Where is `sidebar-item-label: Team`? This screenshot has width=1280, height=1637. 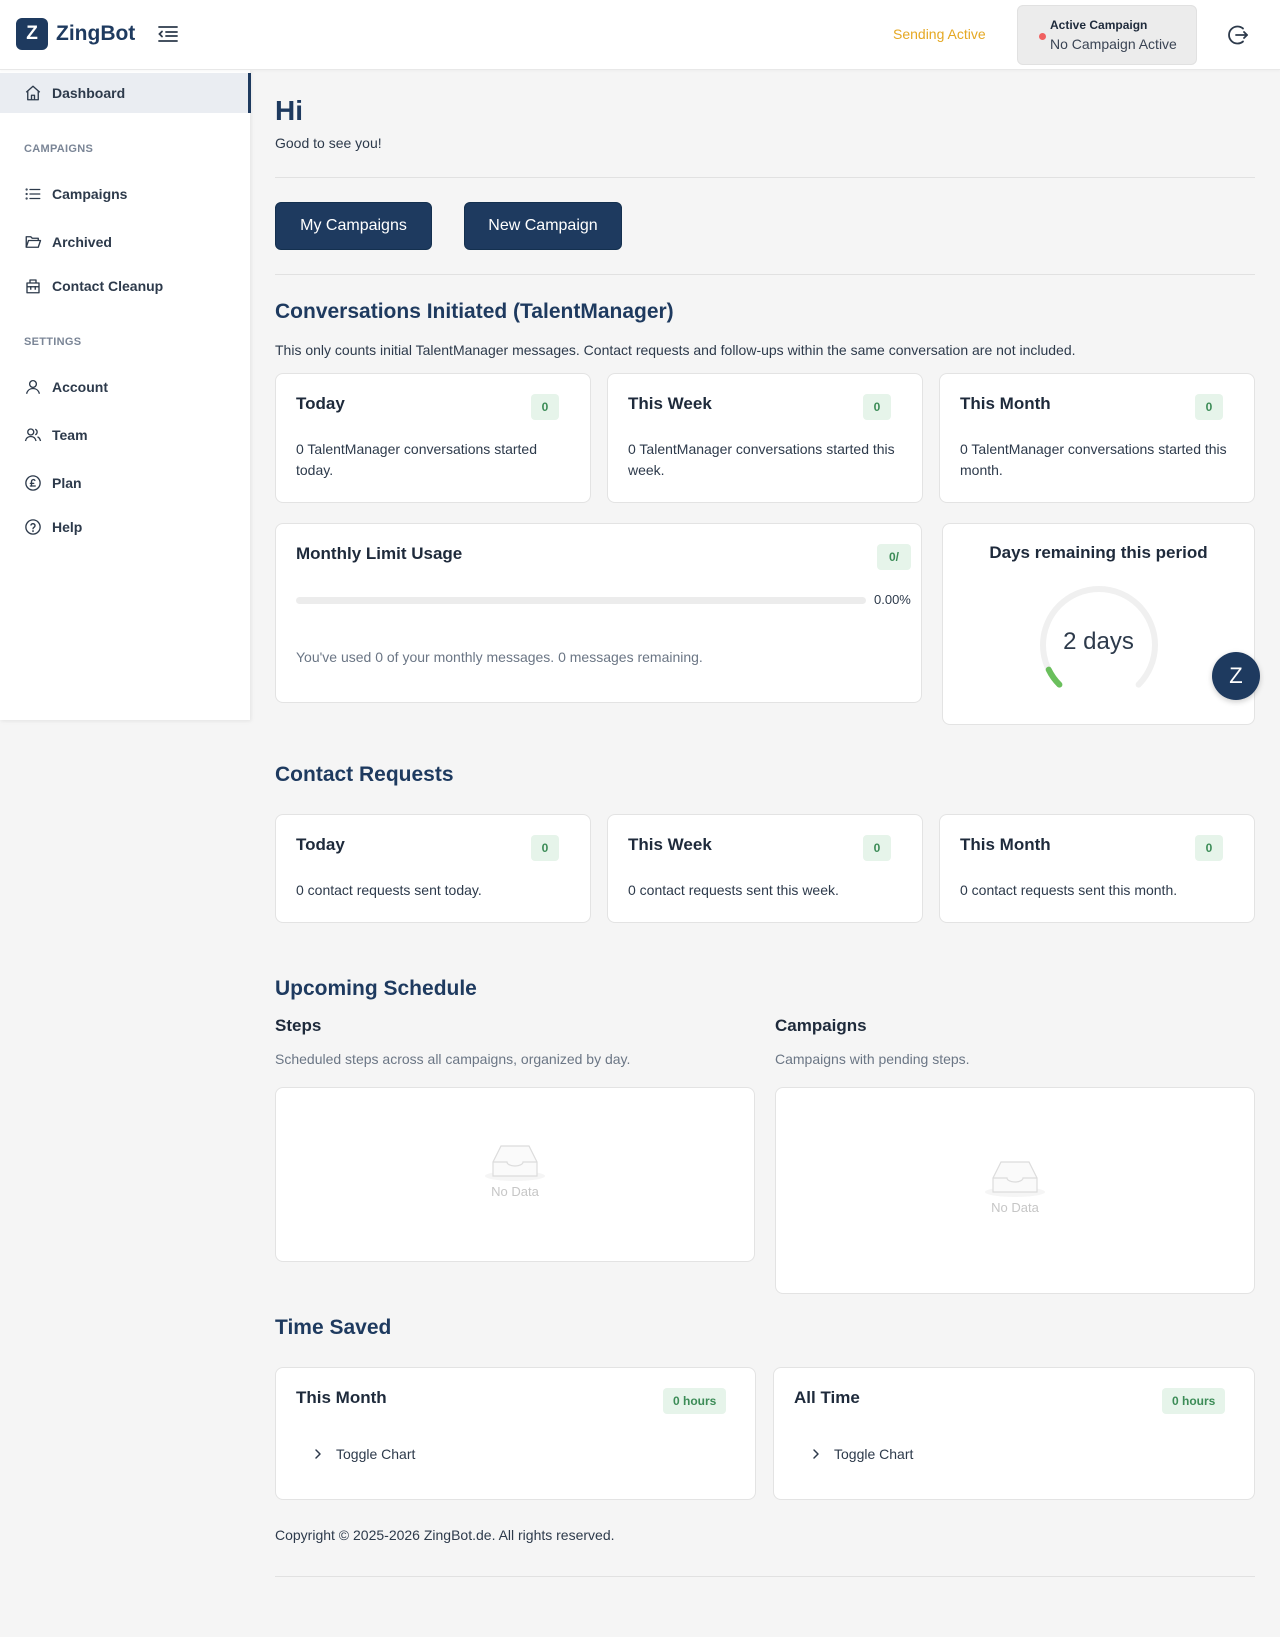
sidebar-item-label: Team is located at coordinates (70, 435).